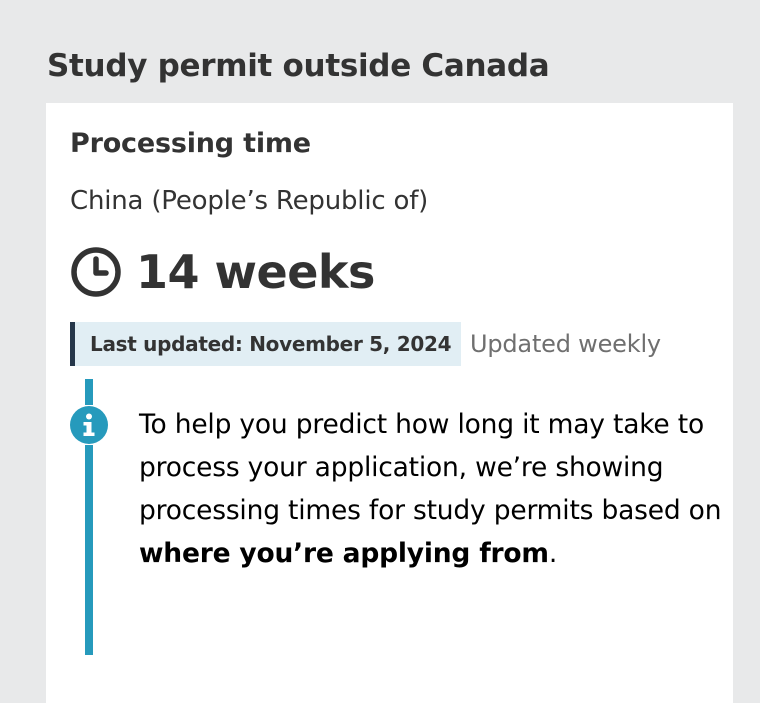 This screenshot has width=760, height=703. I want to click on processing-duration-value: 14 weeks, so click(255, 272).